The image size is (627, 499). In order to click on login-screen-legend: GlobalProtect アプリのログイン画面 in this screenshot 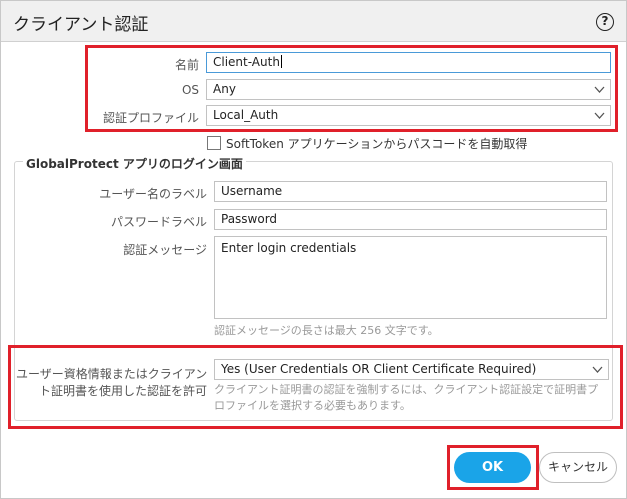, I will do `click(134, 163)`.